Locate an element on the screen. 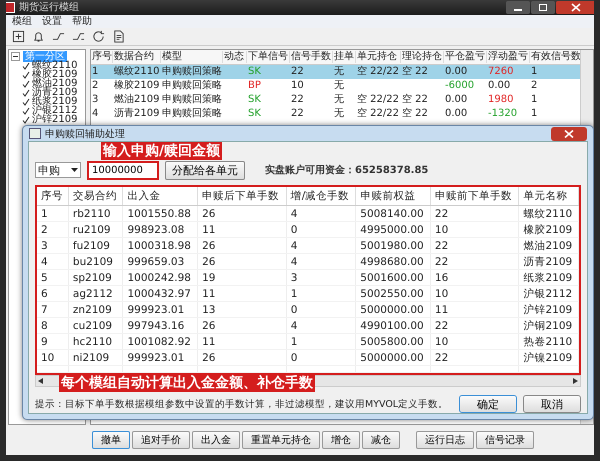 The height and width of the screenshot is (461, 600). tree-item: 燃油2109 is located at coordinates (55, 83).